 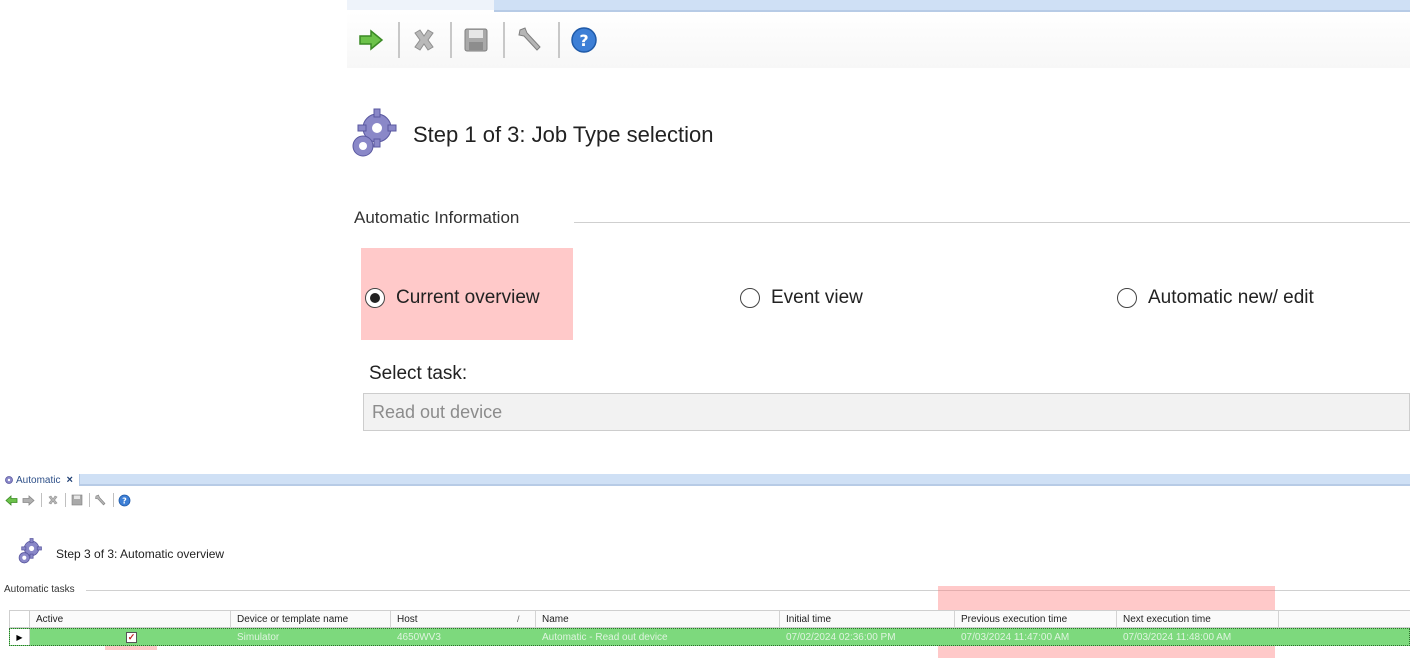 What do you see at coordinates (605, 637) in the screenshot?
I see `cell-name: Automatic - Read out device` at bounding box center [605, 637].